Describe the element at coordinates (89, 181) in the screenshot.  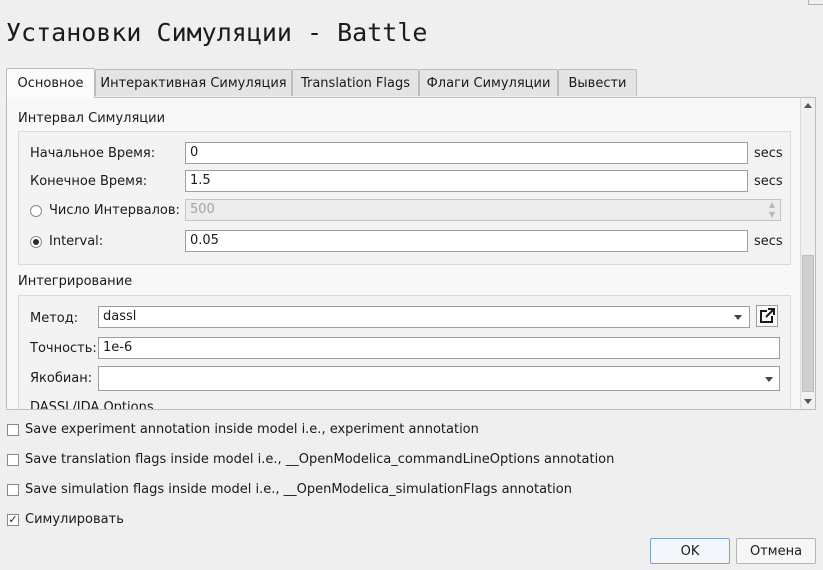
I see `stop-time-label: Конечное Время:` at that location.